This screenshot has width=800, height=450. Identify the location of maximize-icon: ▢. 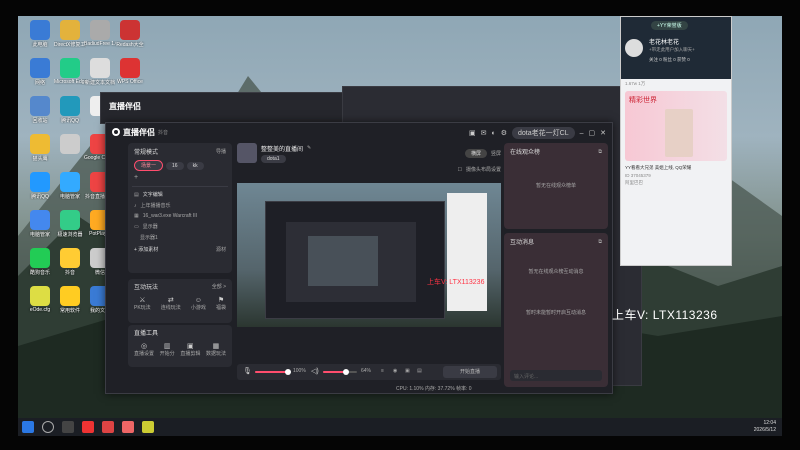
(592, 133).